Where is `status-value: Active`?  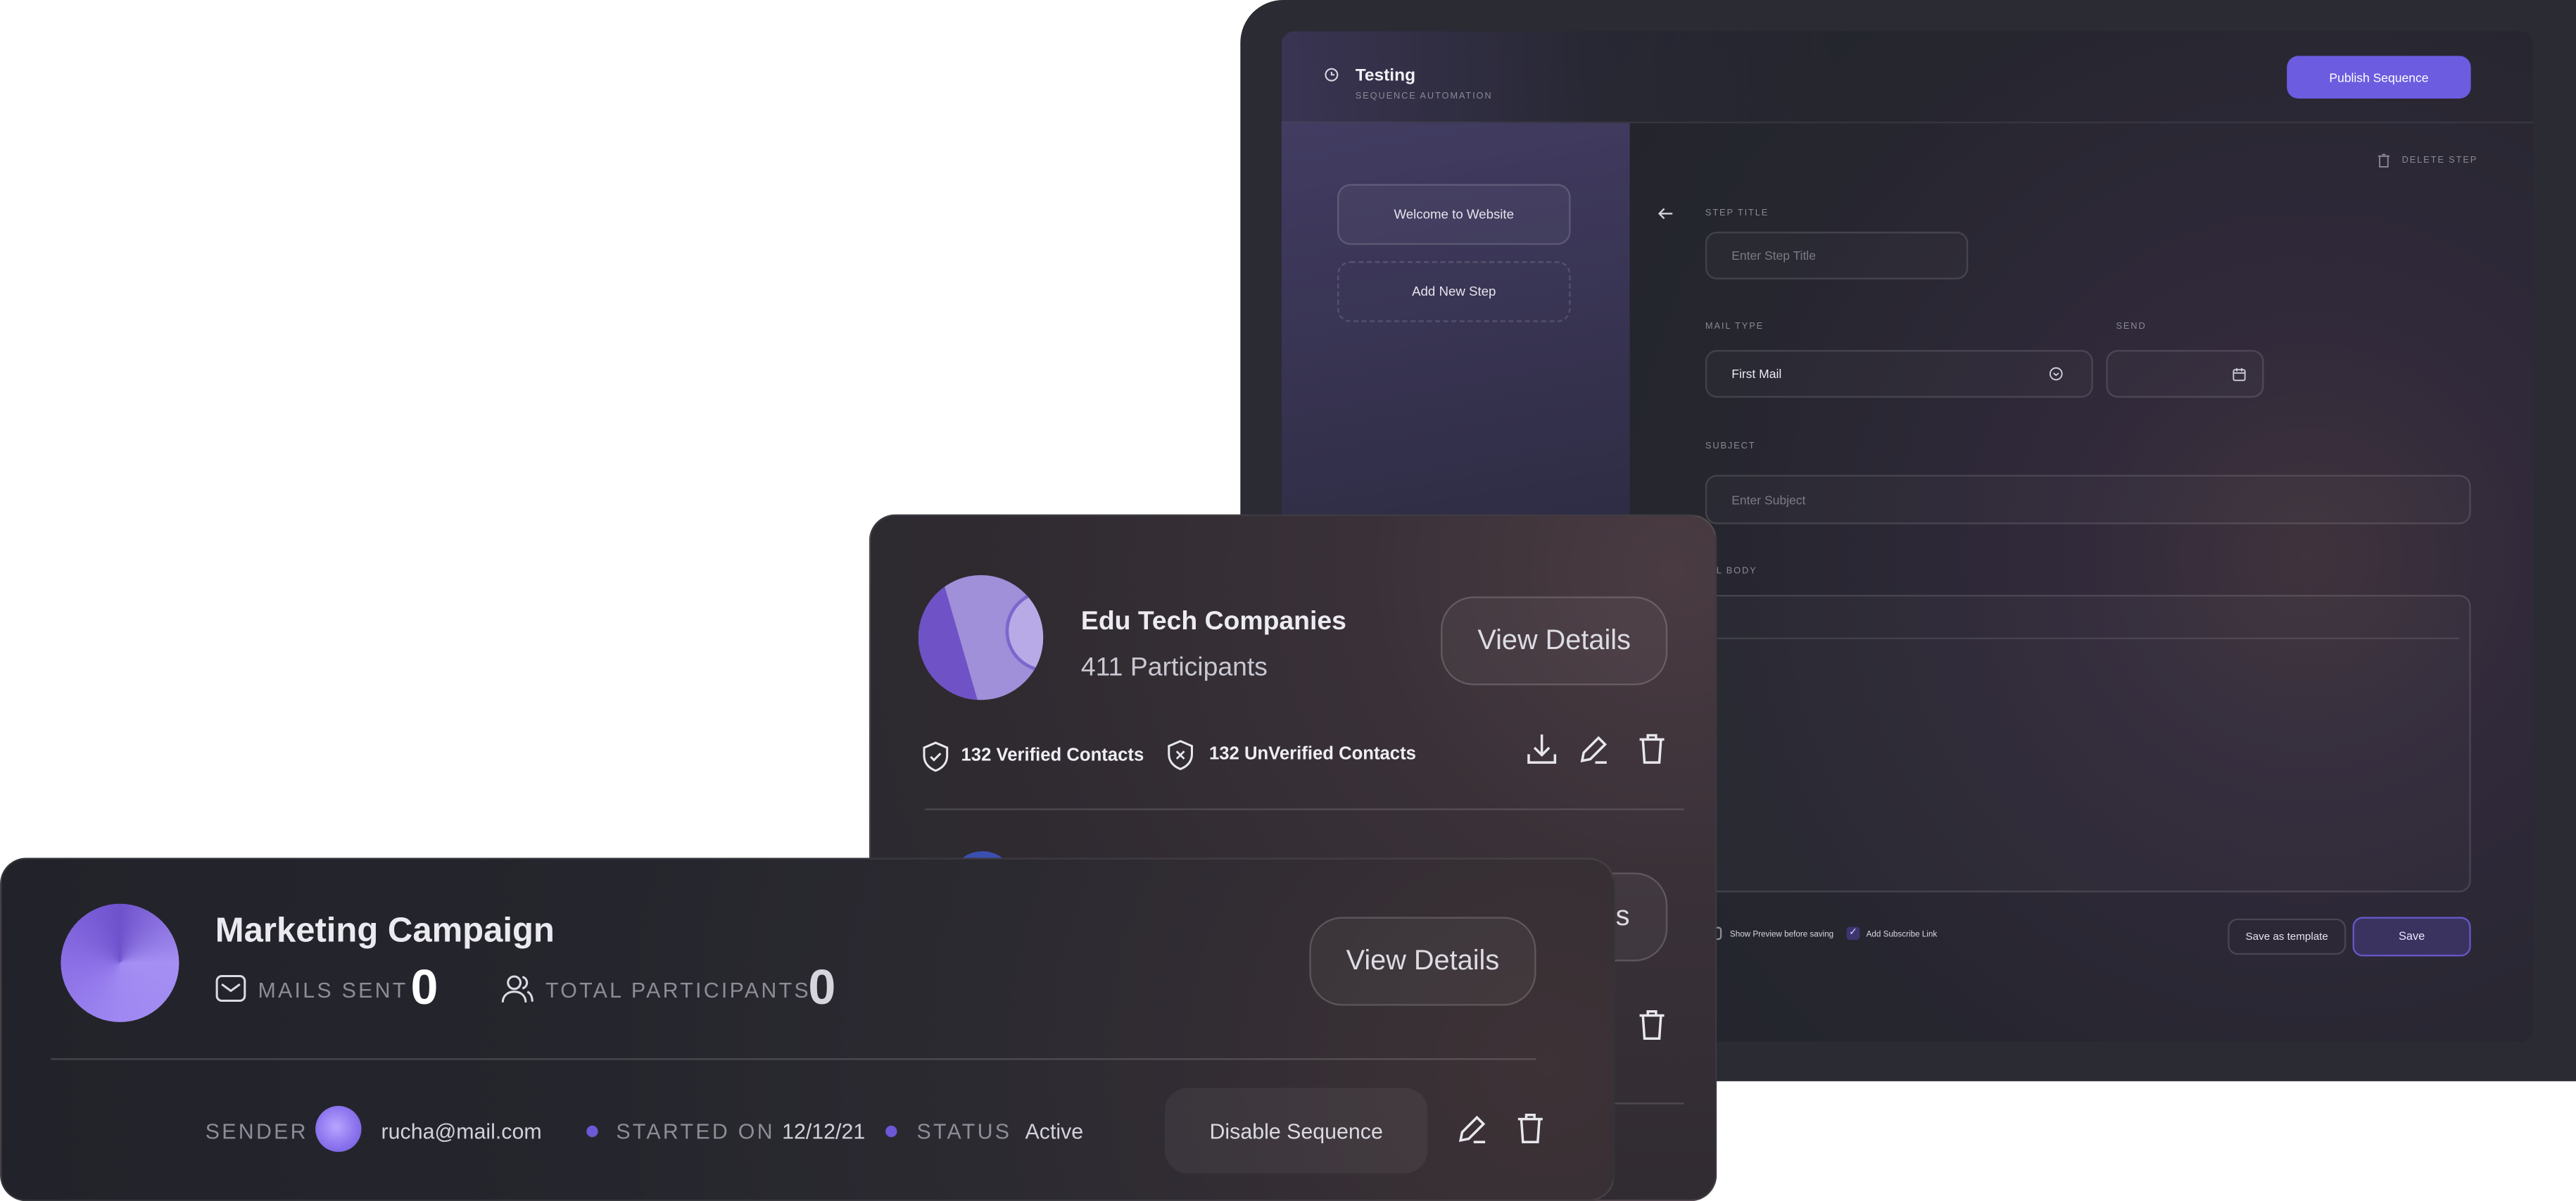 status-value: Active is located at coordinates (1054, 1131).